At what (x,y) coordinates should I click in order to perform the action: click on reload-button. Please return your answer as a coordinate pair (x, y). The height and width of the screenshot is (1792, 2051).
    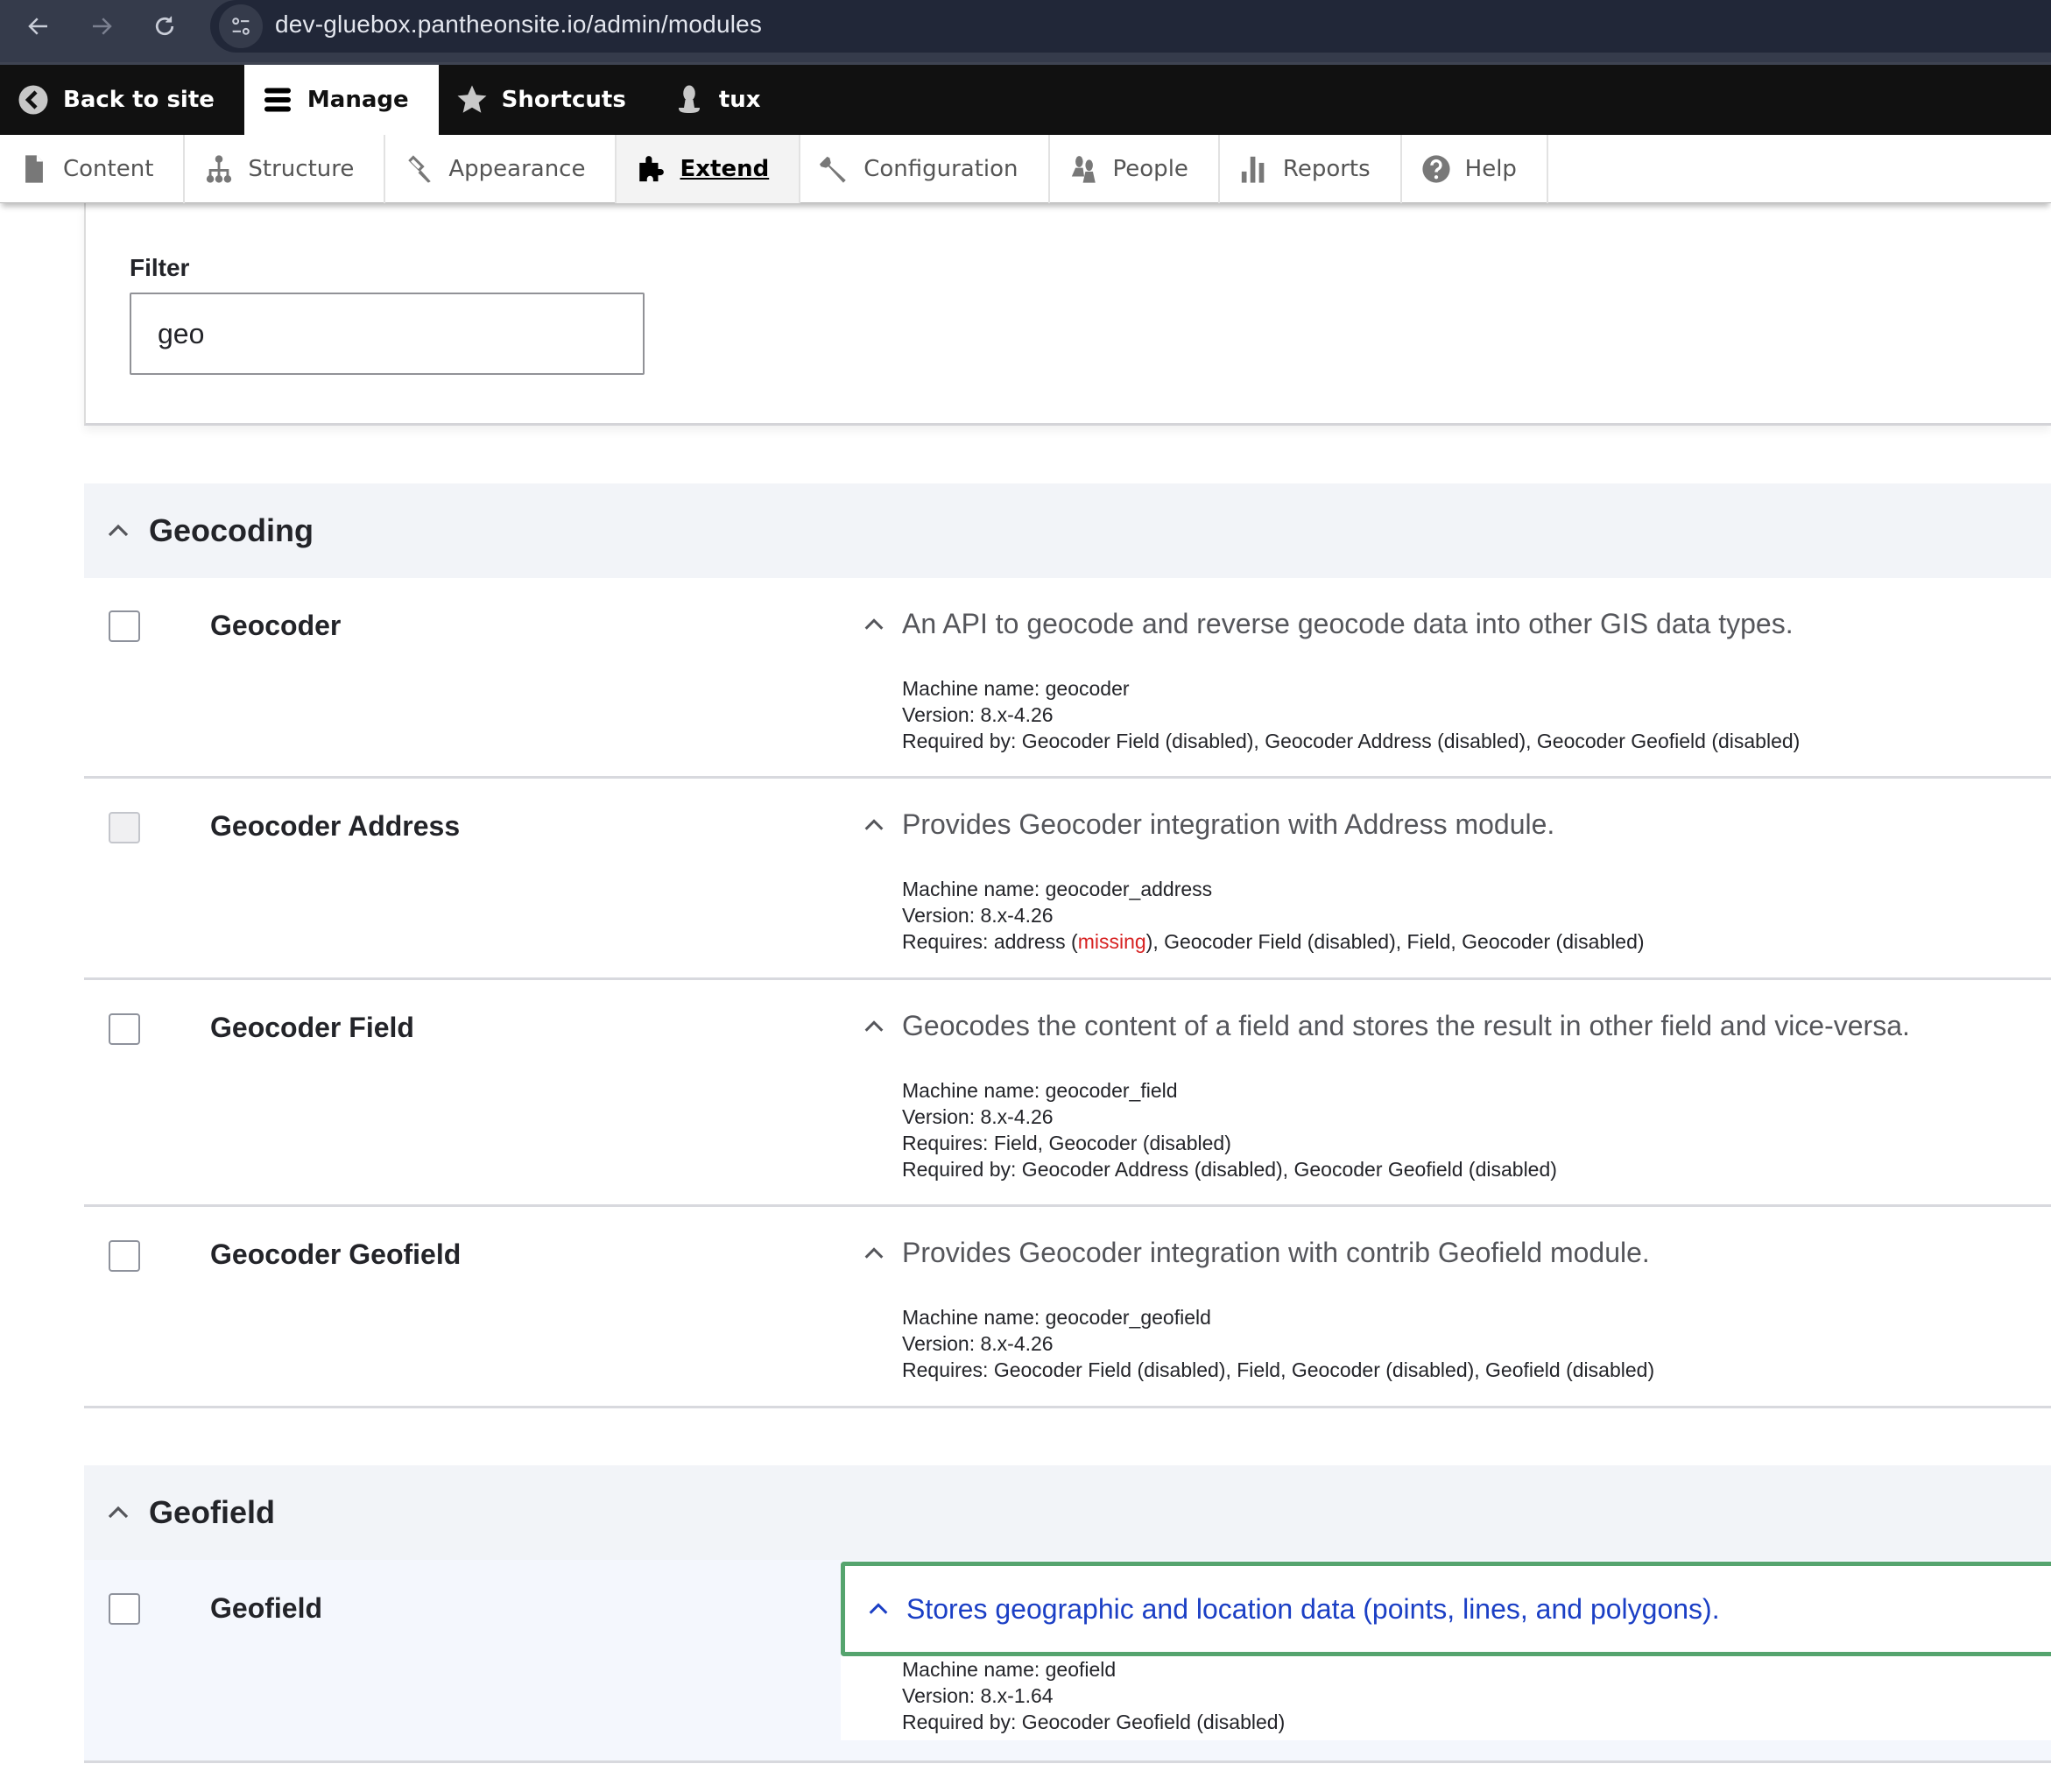
    Looking at the image, I should click on (164, 26).